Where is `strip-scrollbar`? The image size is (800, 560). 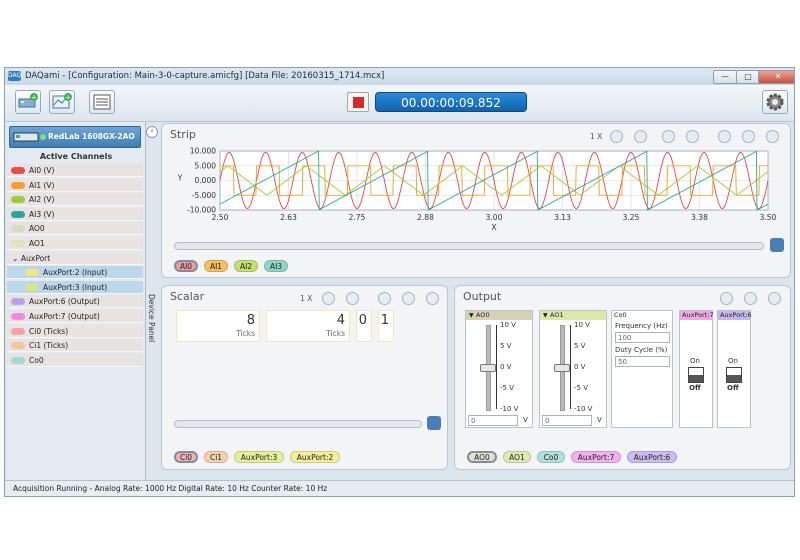 strip-scrollbar is located at coordinates (469, 246).